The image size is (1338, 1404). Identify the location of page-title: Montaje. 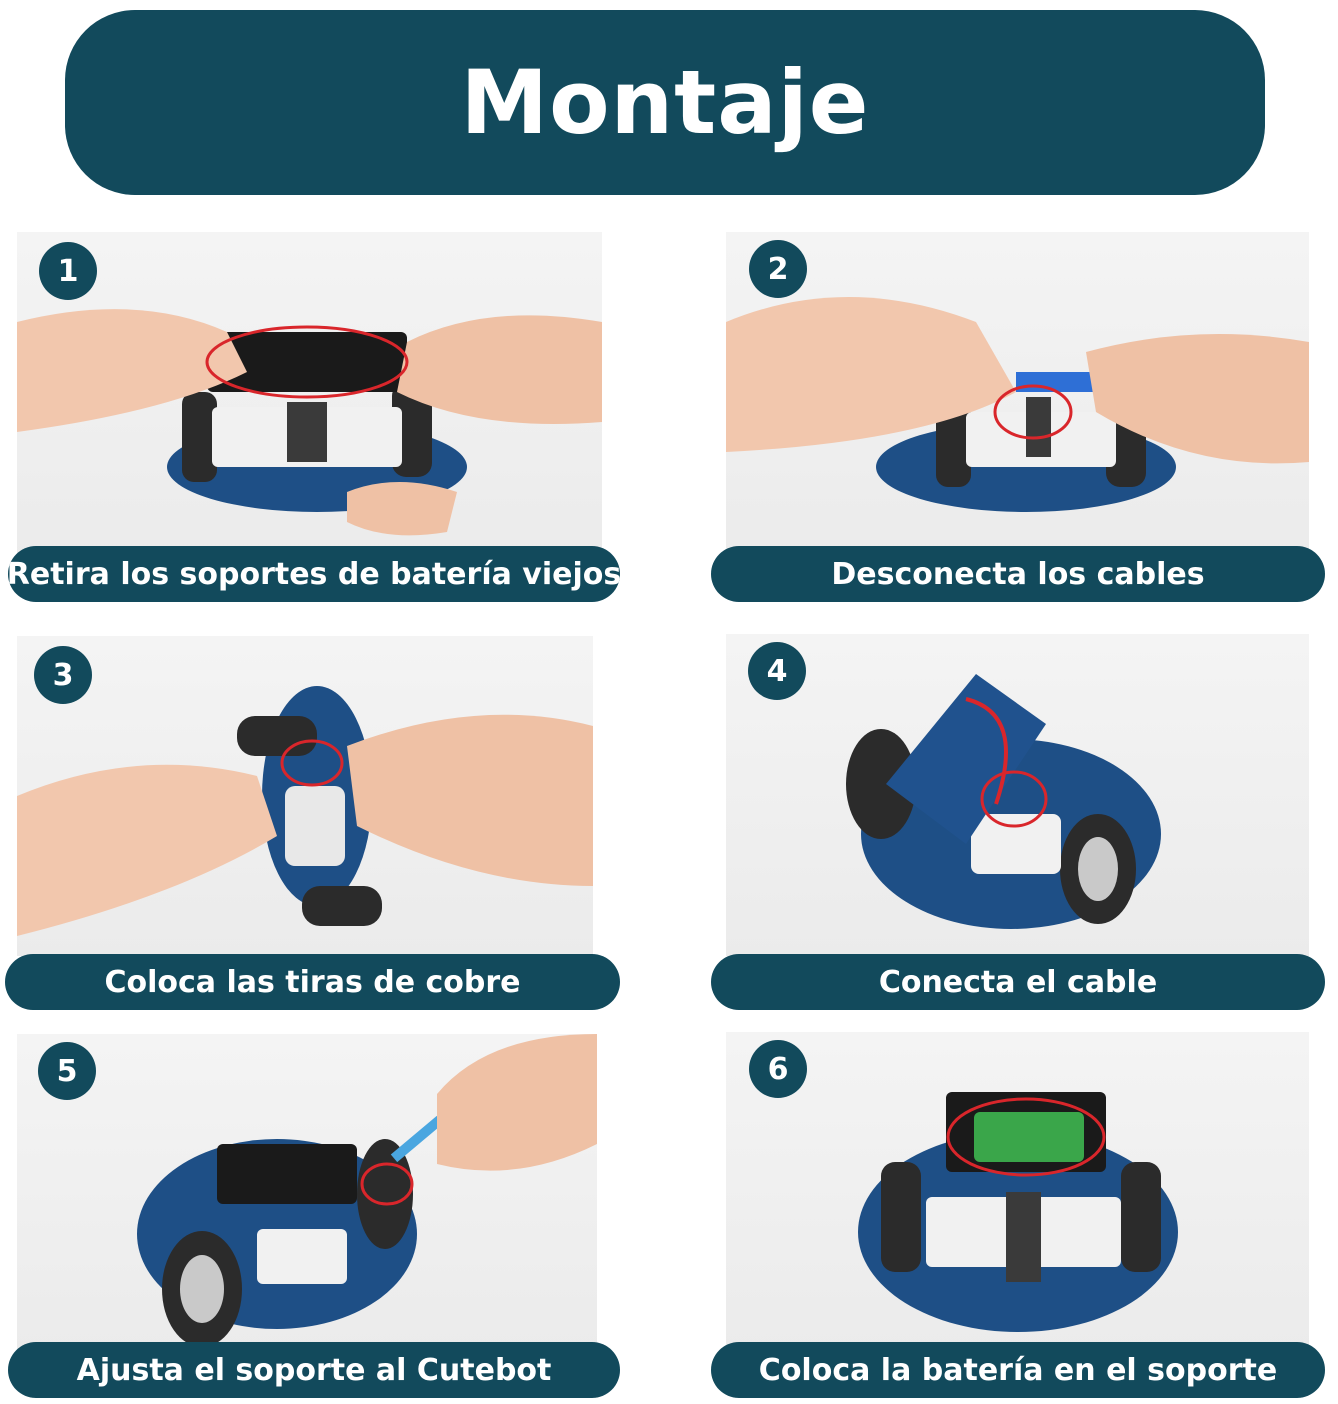
(665, 102).